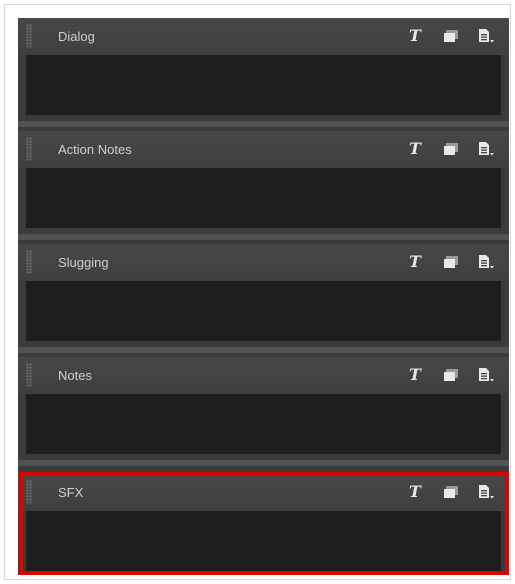 This screenshot has height=584, width=515. I want to click on panel-title: Action Notes, so click(95, 149).